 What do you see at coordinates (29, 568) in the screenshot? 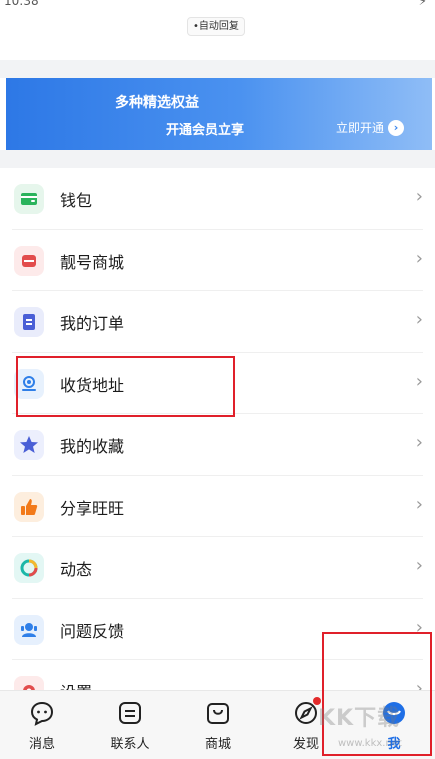
I see `moments-icon` at bounding box center [29, 568].